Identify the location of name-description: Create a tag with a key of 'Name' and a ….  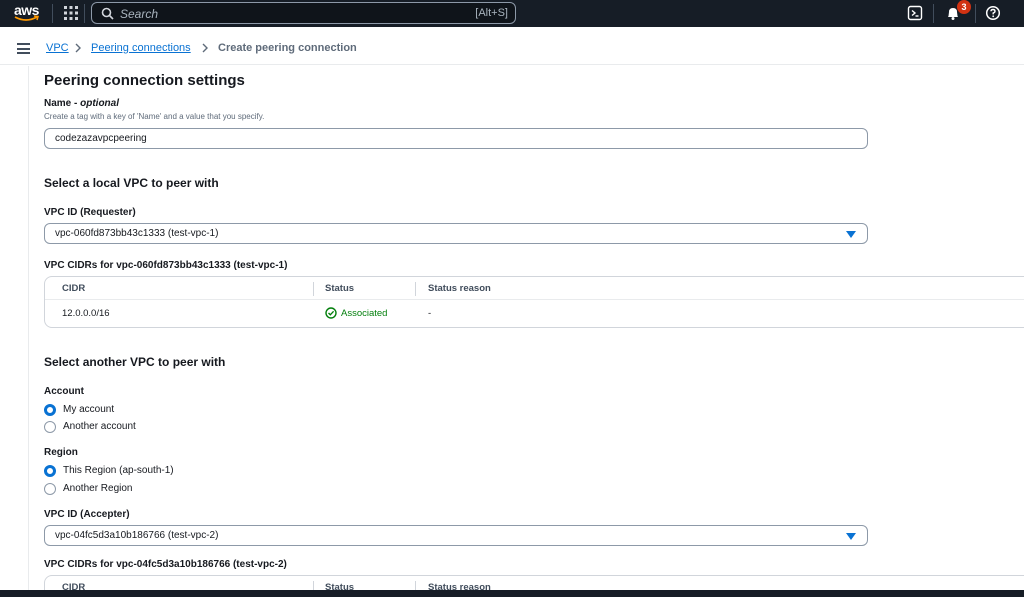
(154, 116).